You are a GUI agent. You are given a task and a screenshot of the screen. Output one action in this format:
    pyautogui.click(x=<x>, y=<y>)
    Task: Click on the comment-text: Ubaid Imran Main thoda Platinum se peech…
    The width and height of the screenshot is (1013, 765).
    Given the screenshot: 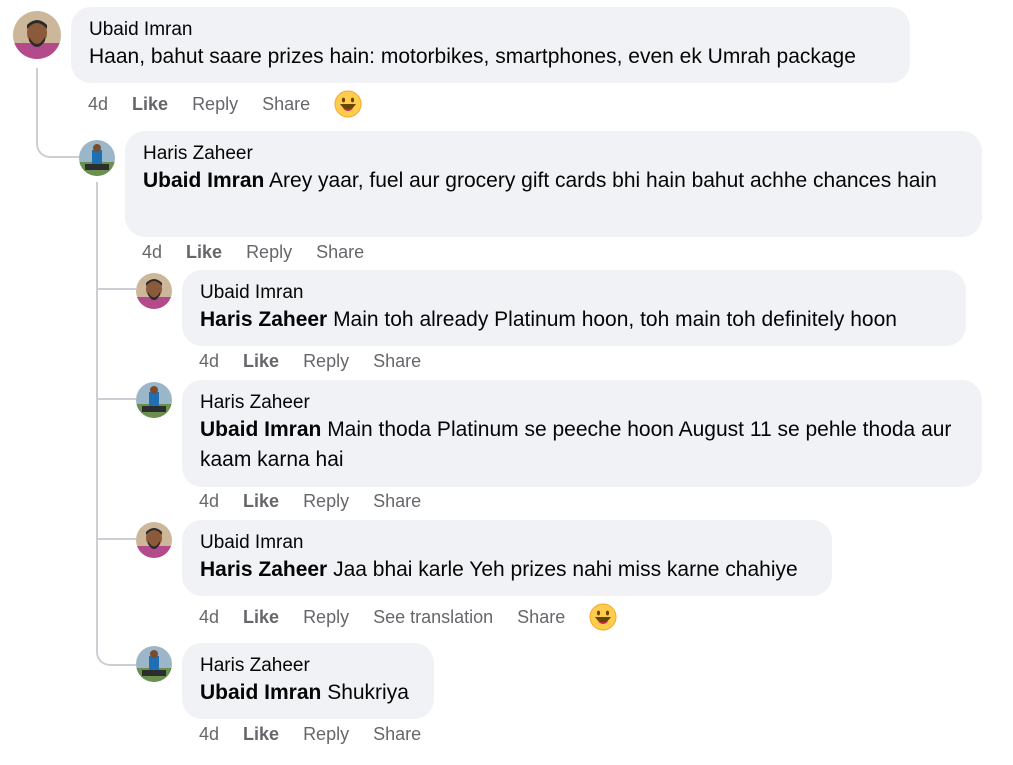 What is the action you would take?
    pyautogui.click(x=582, y=445)
    